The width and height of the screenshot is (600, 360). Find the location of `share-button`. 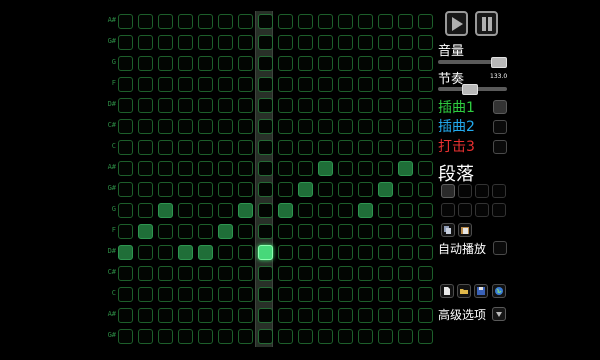

share-button is located at coordinates (499, 291).